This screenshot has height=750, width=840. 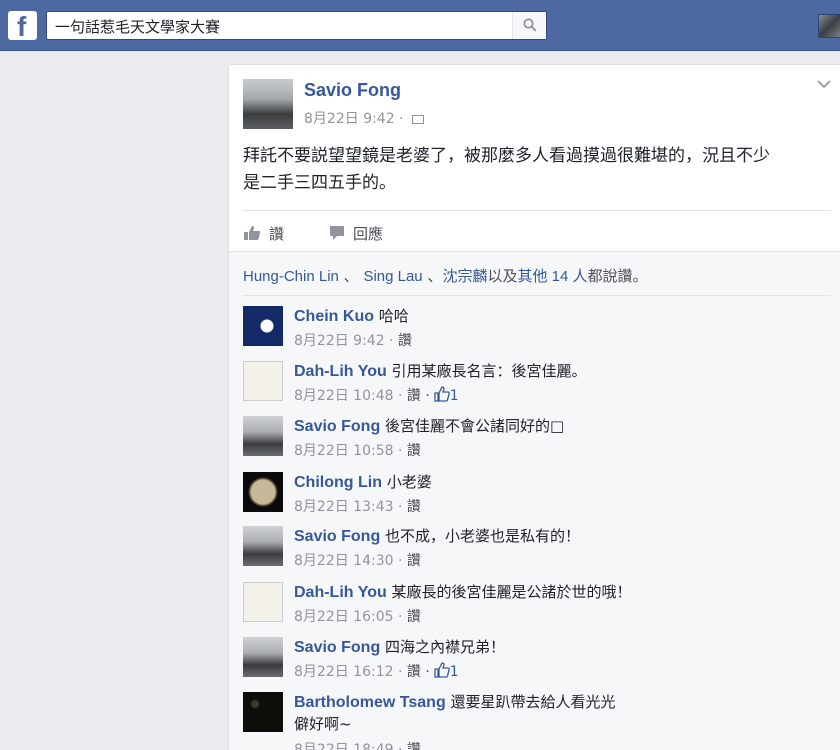 I want to click on comment-time: 8月22日 13:43 ·, so click(x=348, y=507).